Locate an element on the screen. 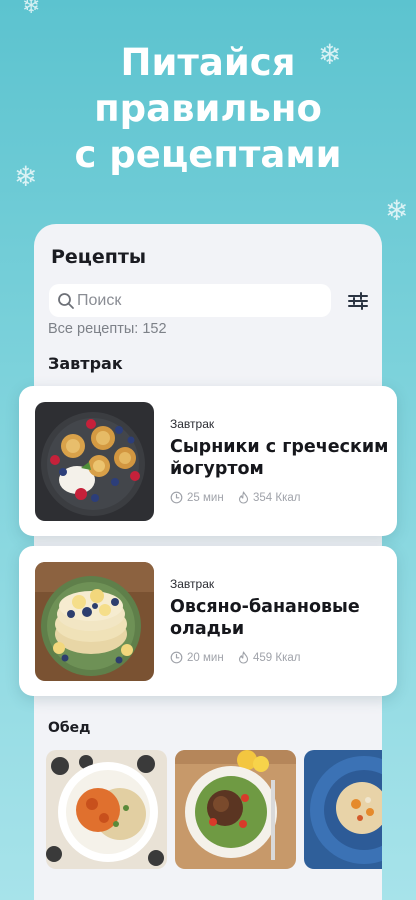  sliders-icon is located at coordinates (358, 301).